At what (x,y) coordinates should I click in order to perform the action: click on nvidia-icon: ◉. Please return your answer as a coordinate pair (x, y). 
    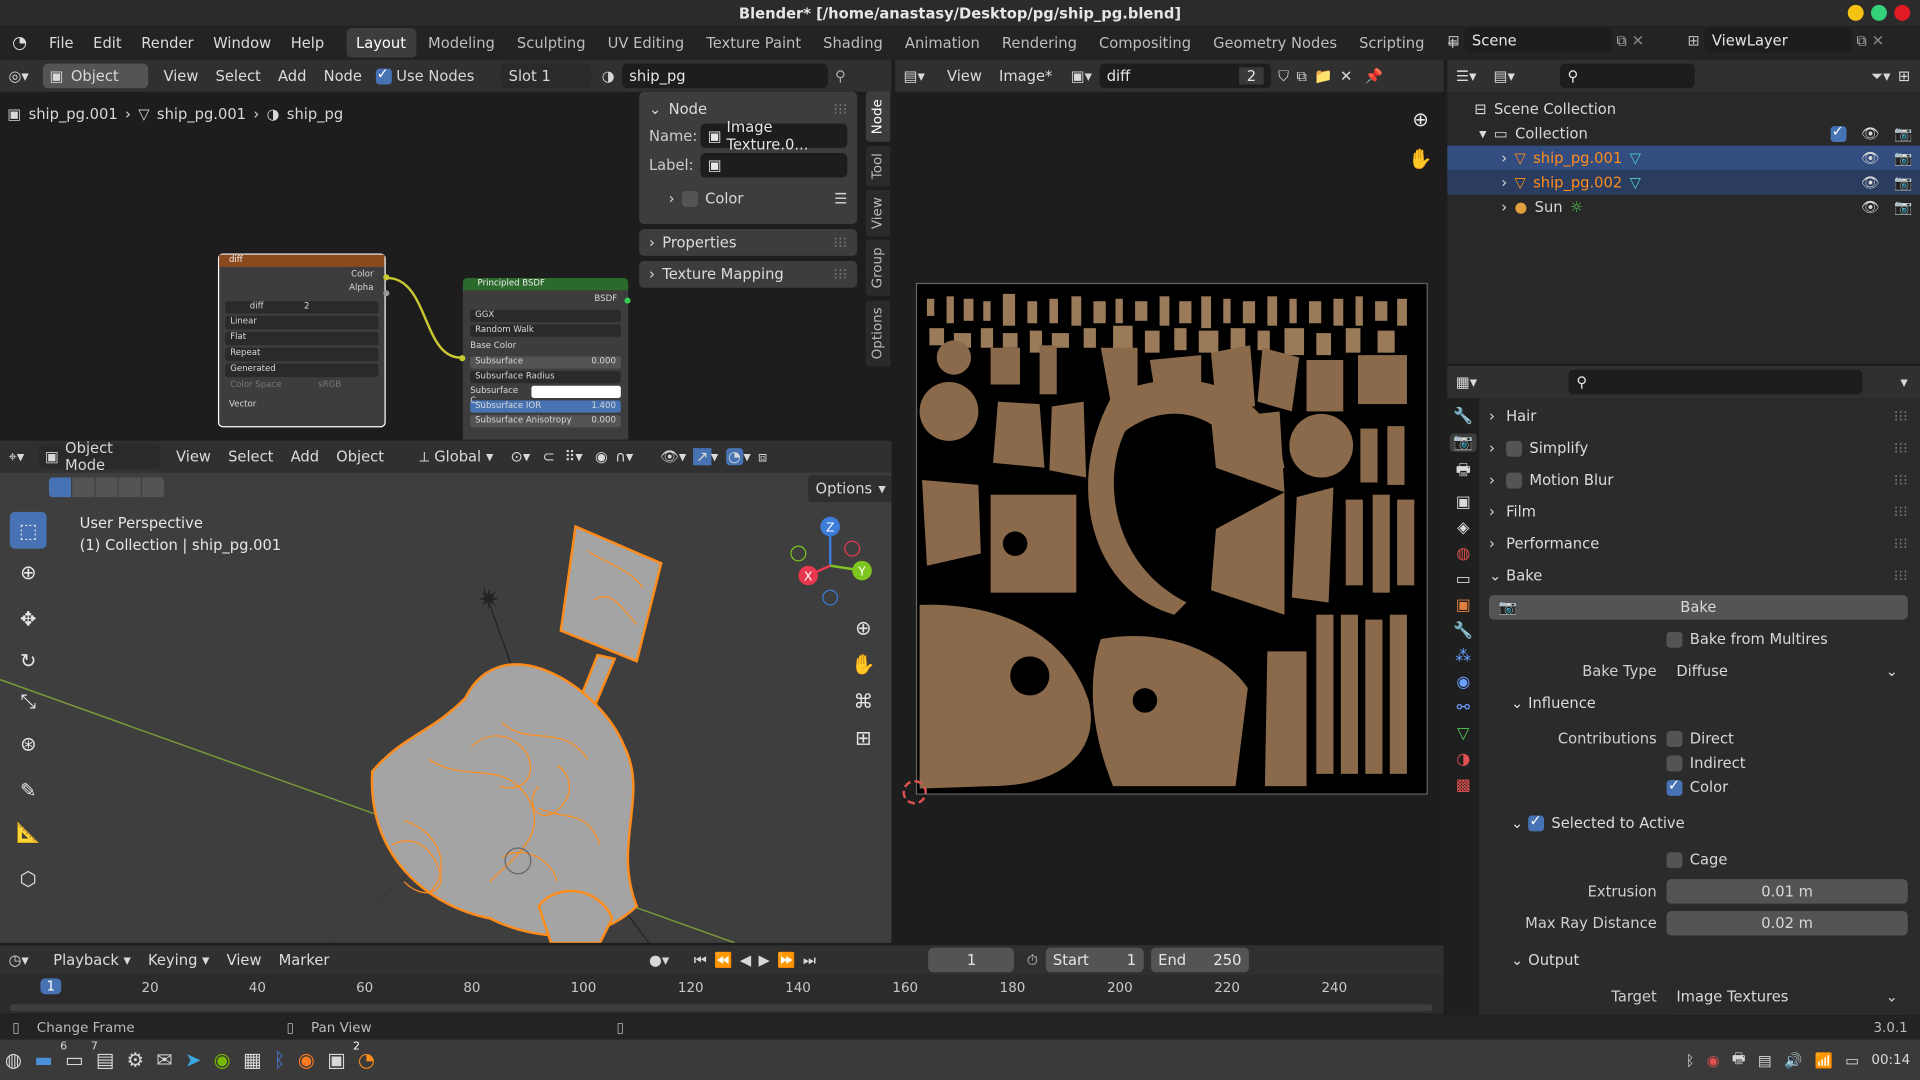
    Looking at the image, I should click on (222, 1059).